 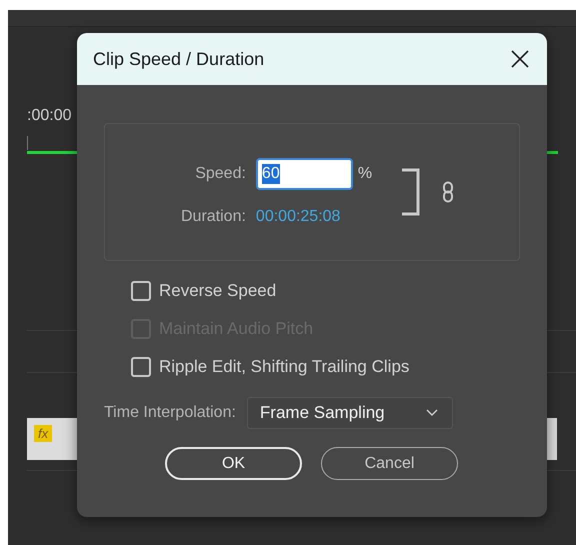 What do you see at coordinates (448, 192) in the screenshot?
I see `link-icon` at bounding box center [448, 192].